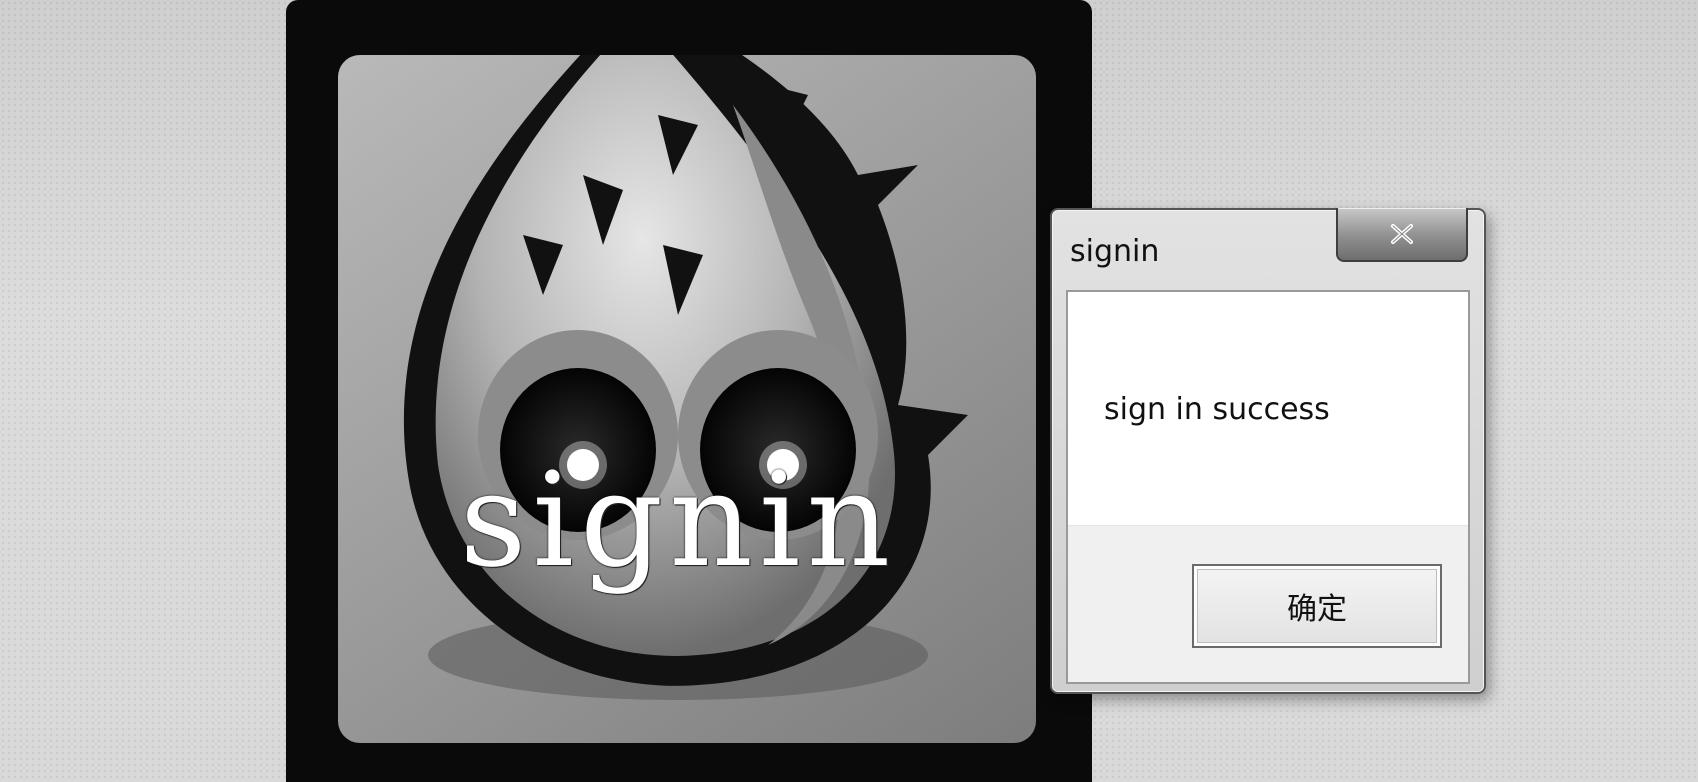 The image size is (1698, 782). What do you see at coordinates (1115, 251) in the screenshot?
I see `dialog-title: signin` at bounding box center [1115, 251].